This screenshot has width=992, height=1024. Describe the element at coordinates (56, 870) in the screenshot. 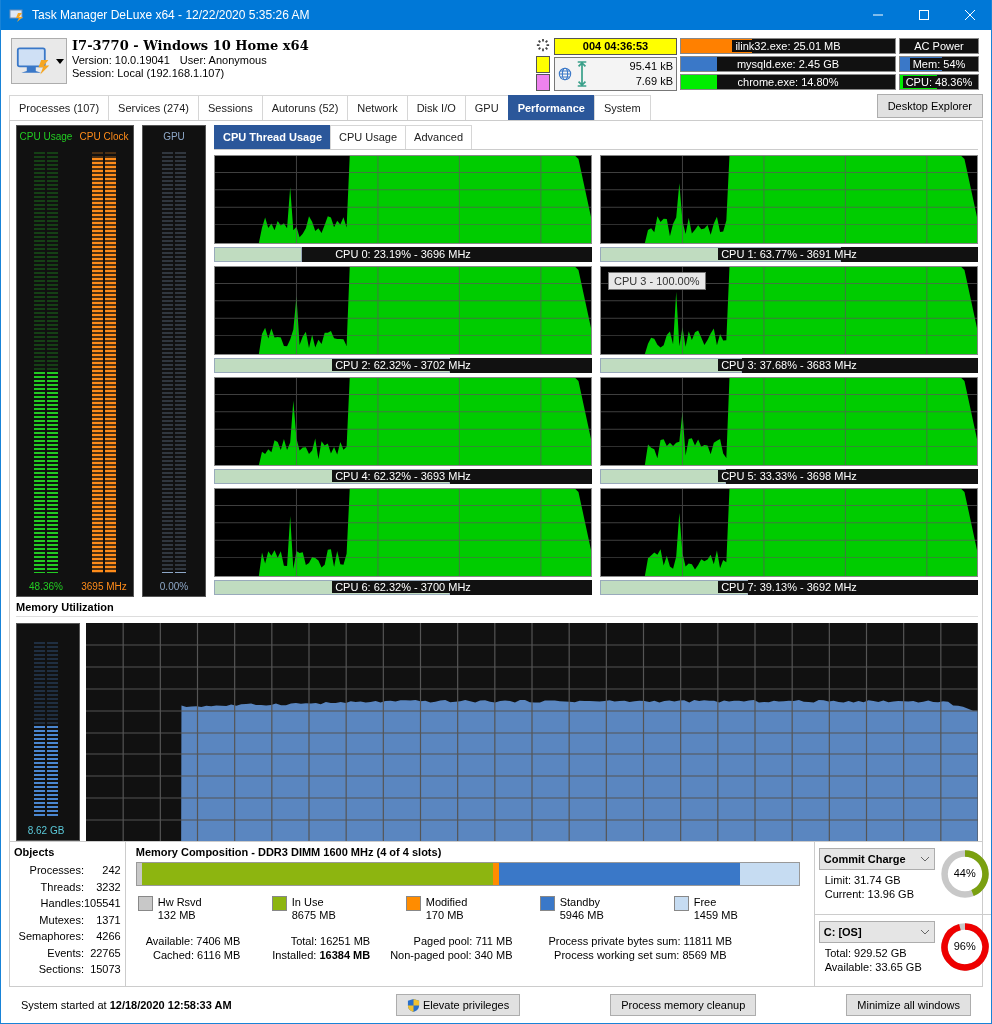

I see `object-label: Processes:` at that location.